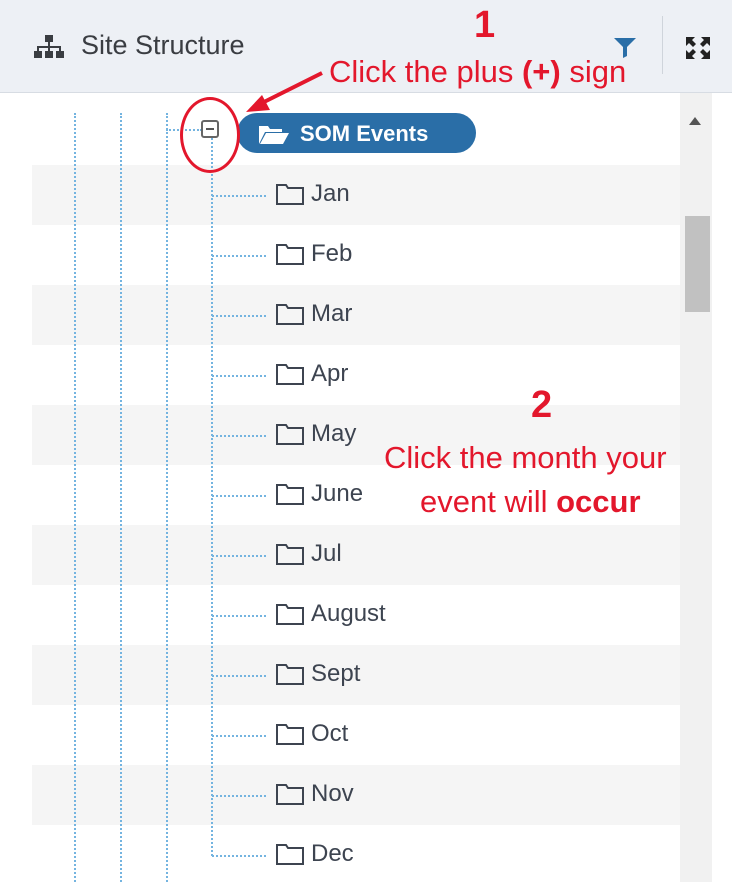 The image size is (732, 882). I want to click on step-2-text: event will, so click(488, 501).